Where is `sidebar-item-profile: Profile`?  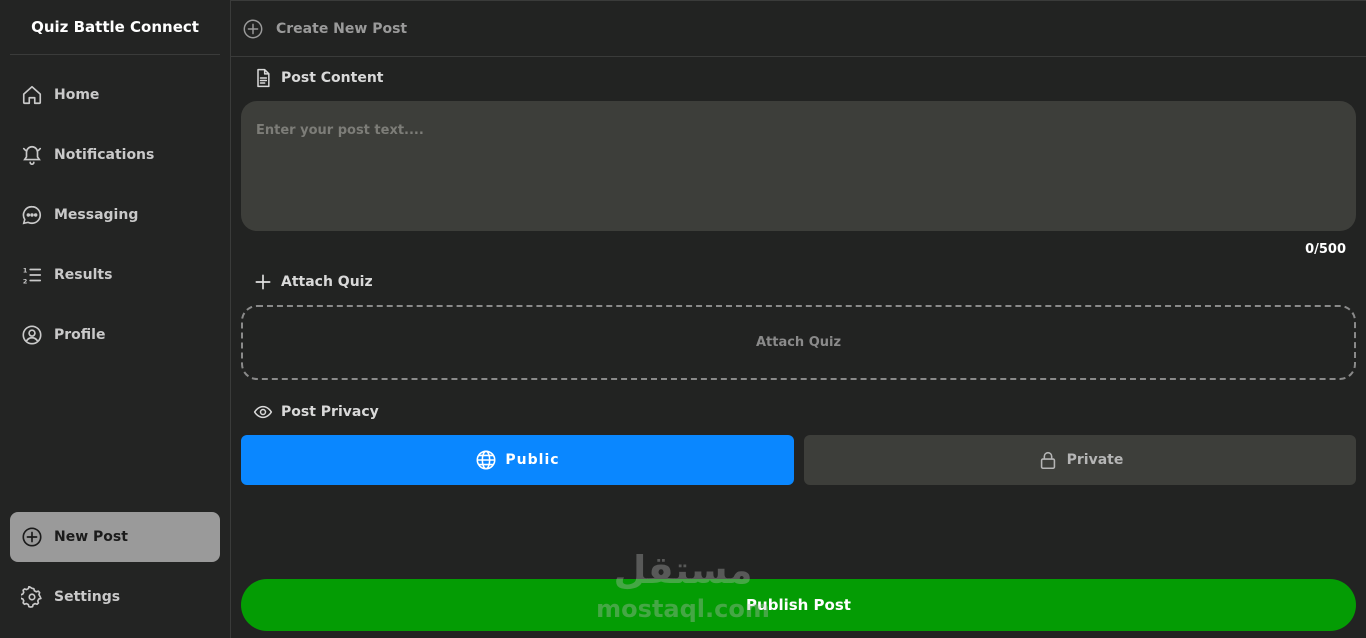
sidebar-item-profile: Profile is located at coordinates (115, 335).